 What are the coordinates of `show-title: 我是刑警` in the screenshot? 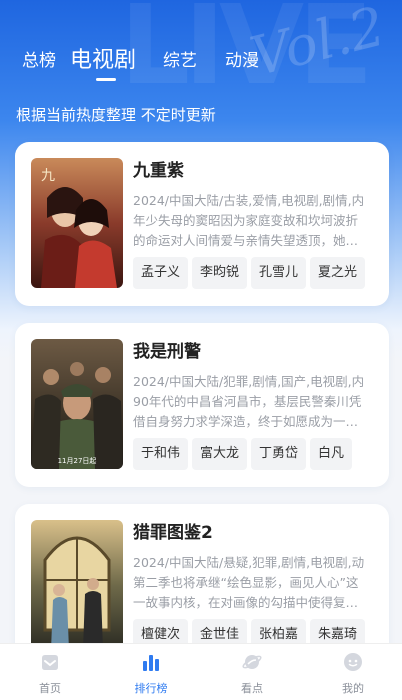 It's located at (167, 352).